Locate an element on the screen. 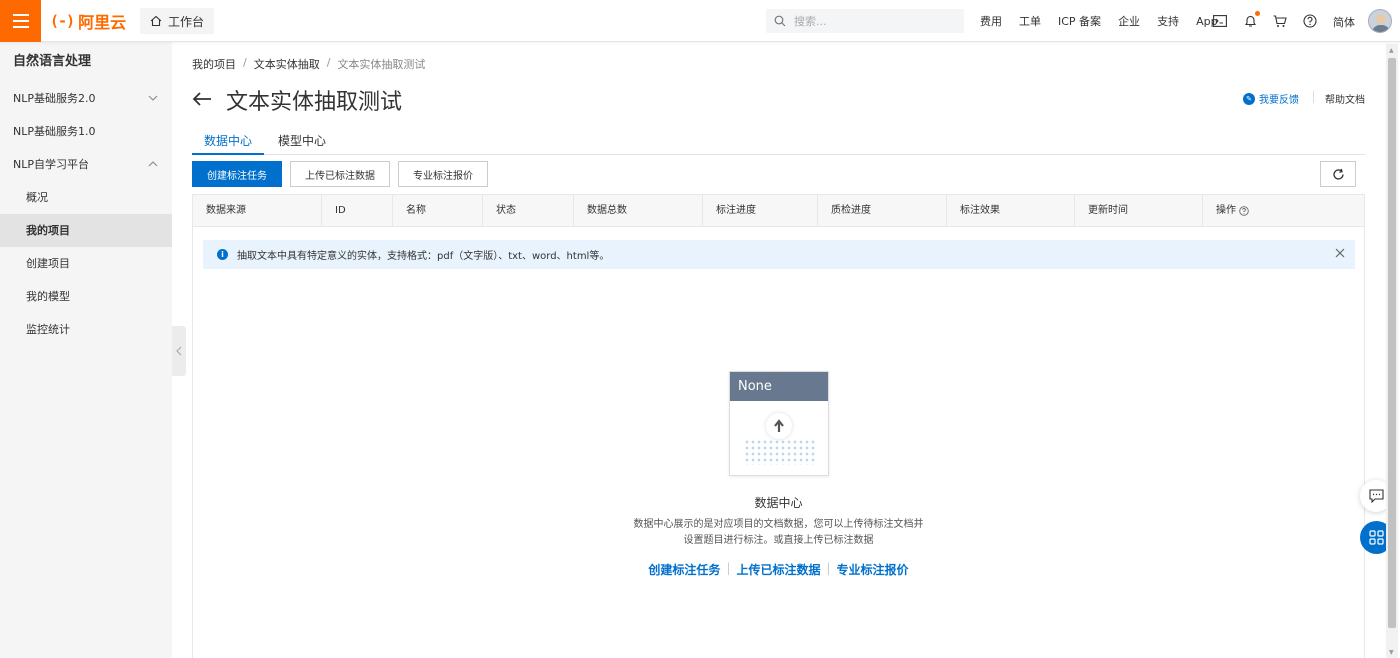 The image size is (1400, 658). sidebar-item-nlp-basic-1: NLP基础服务1.0 is located at coordinates (86, 131).